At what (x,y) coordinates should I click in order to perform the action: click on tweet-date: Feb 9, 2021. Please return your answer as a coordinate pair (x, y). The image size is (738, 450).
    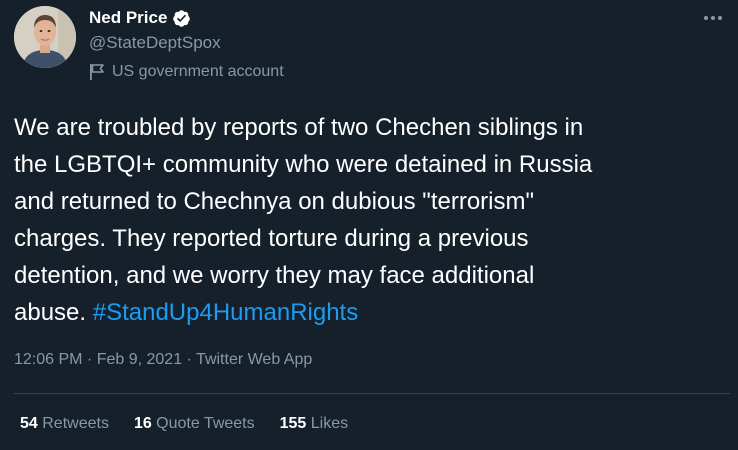
    Looking at the image, I should click on (139, 359).